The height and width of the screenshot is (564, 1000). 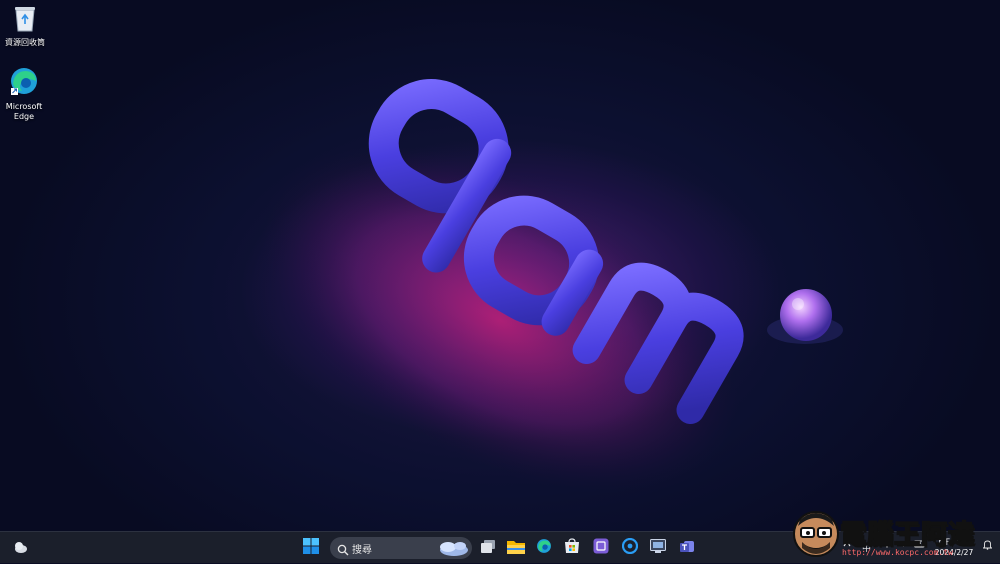 I want to click on microsoft-store-button, so click(x=572, y=548).